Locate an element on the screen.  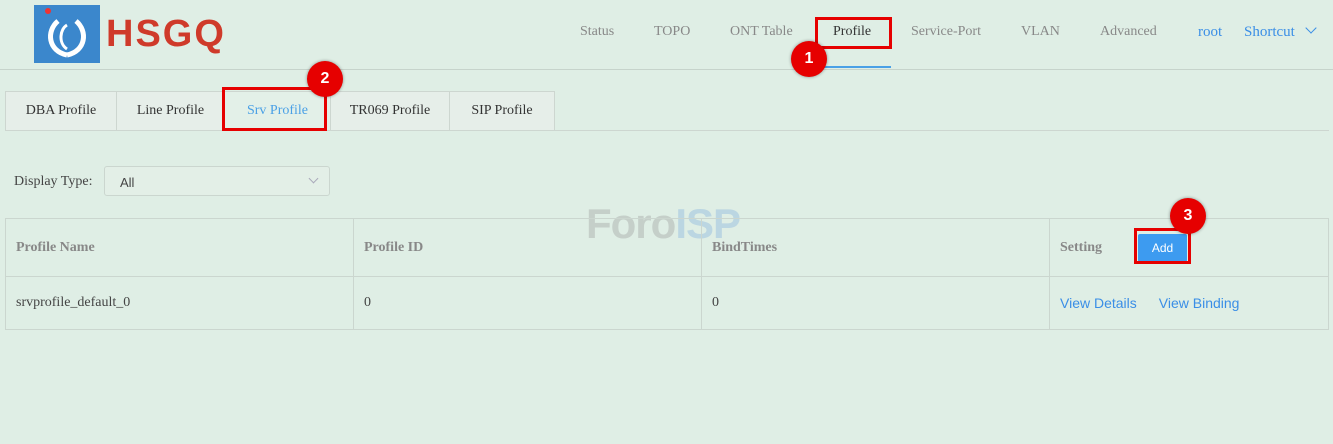
shortcut-label: Shortcut is located at coordinates (1269, 32).